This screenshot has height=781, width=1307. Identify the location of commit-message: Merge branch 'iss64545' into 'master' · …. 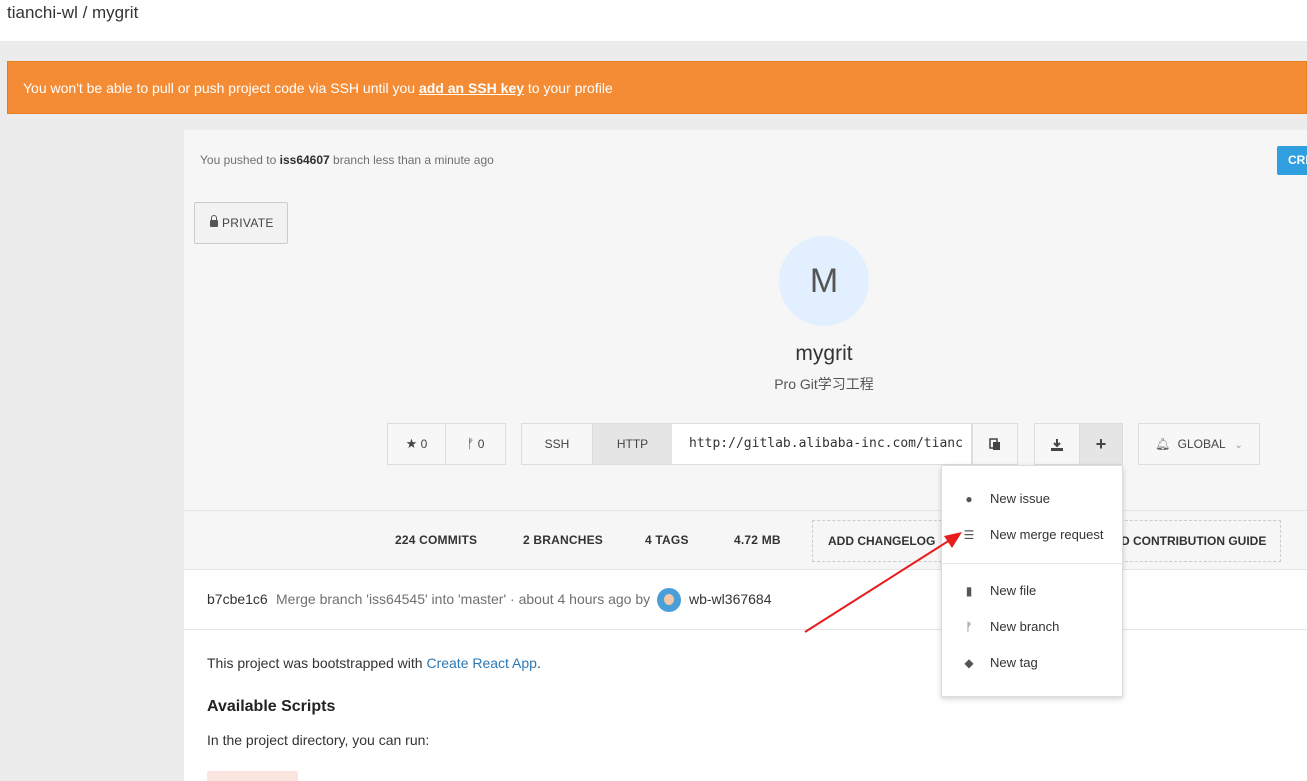
(463, 599).